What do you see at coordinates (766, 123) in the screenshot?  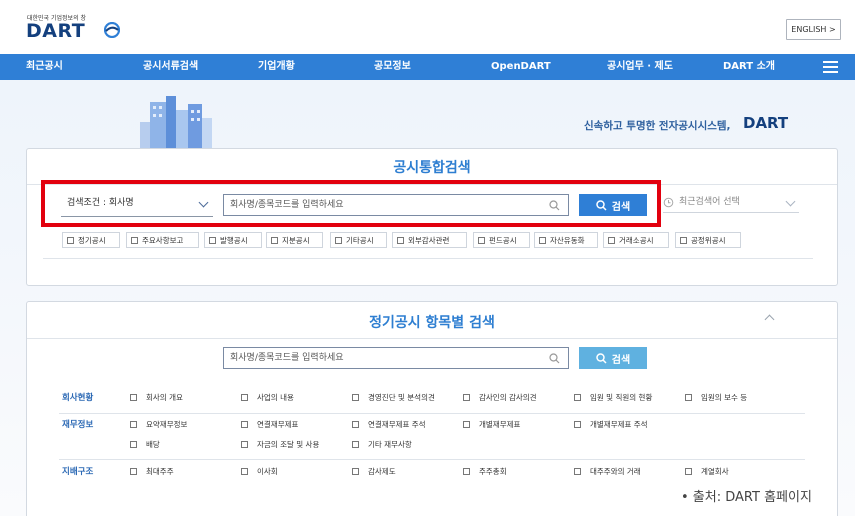 I see `hero-brand: DART` at bounding box center [766, 123].